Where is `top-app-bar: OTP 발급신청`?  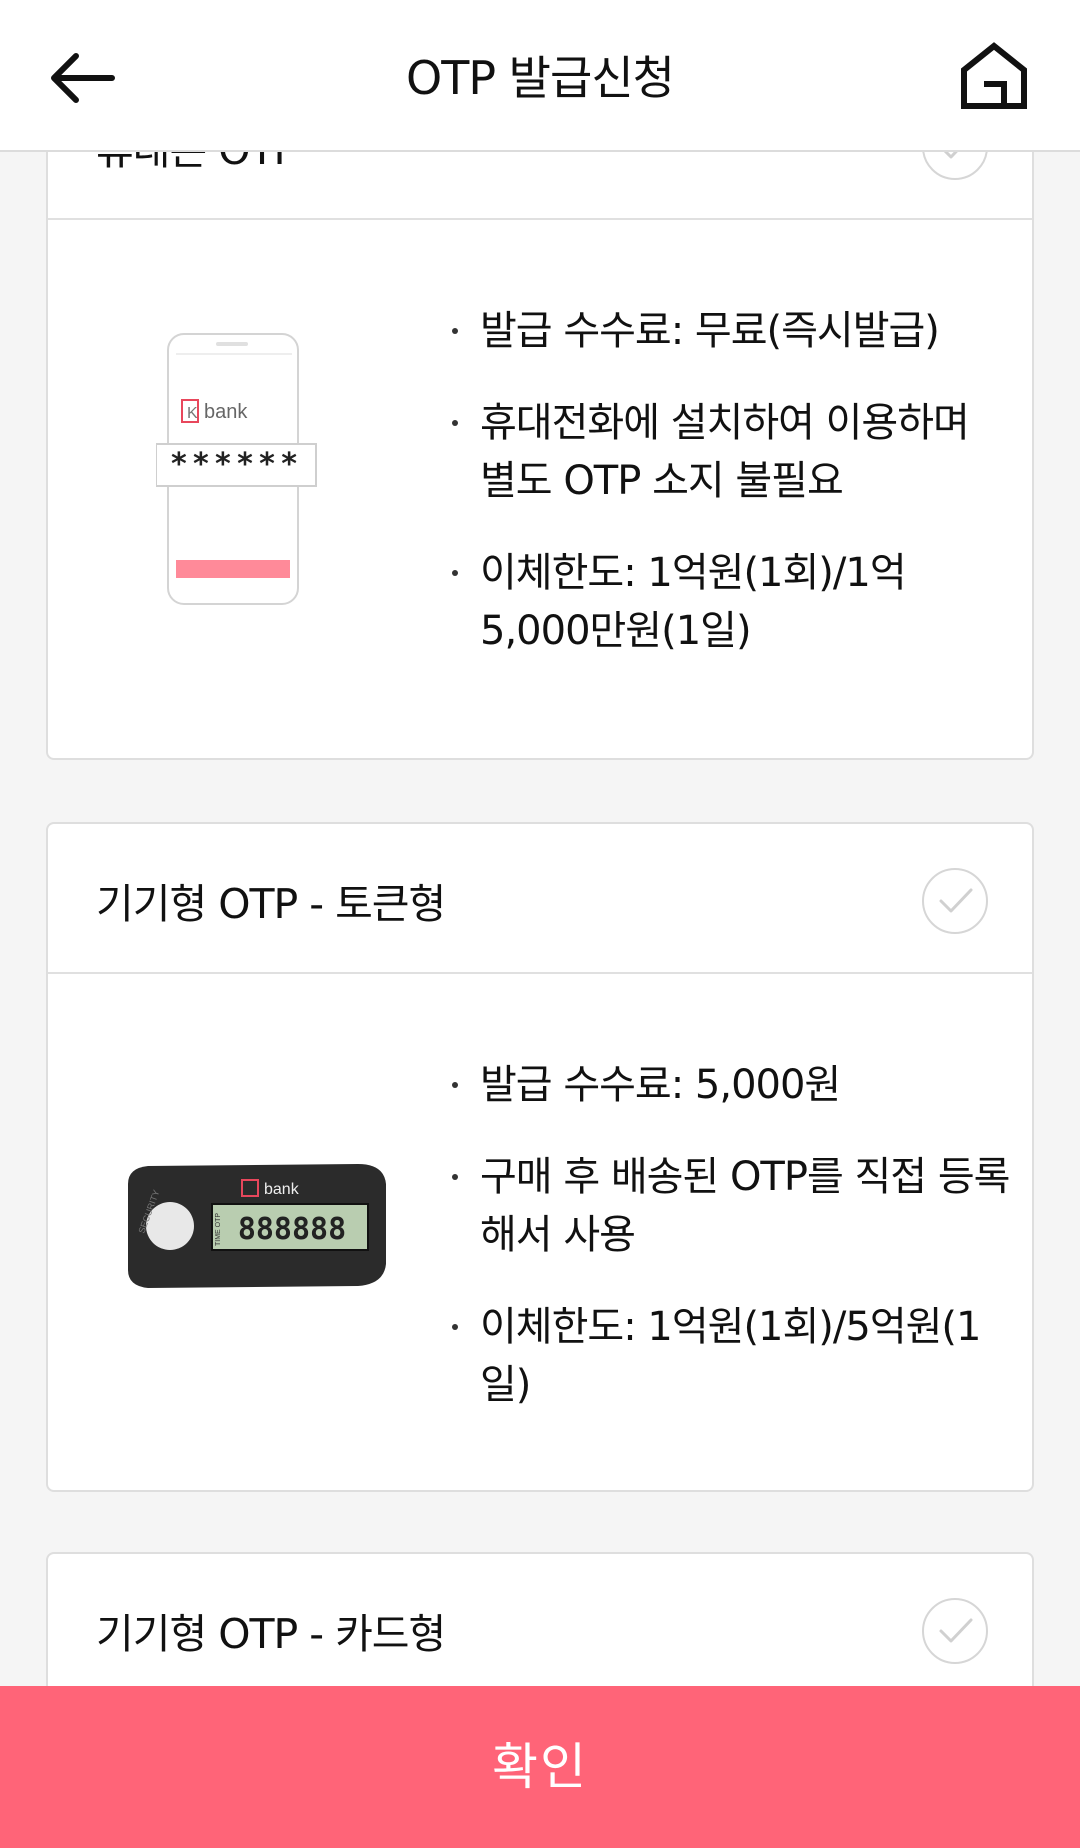
top-app-bar: OTP 발급신청 is located at coordinates (540, 76).